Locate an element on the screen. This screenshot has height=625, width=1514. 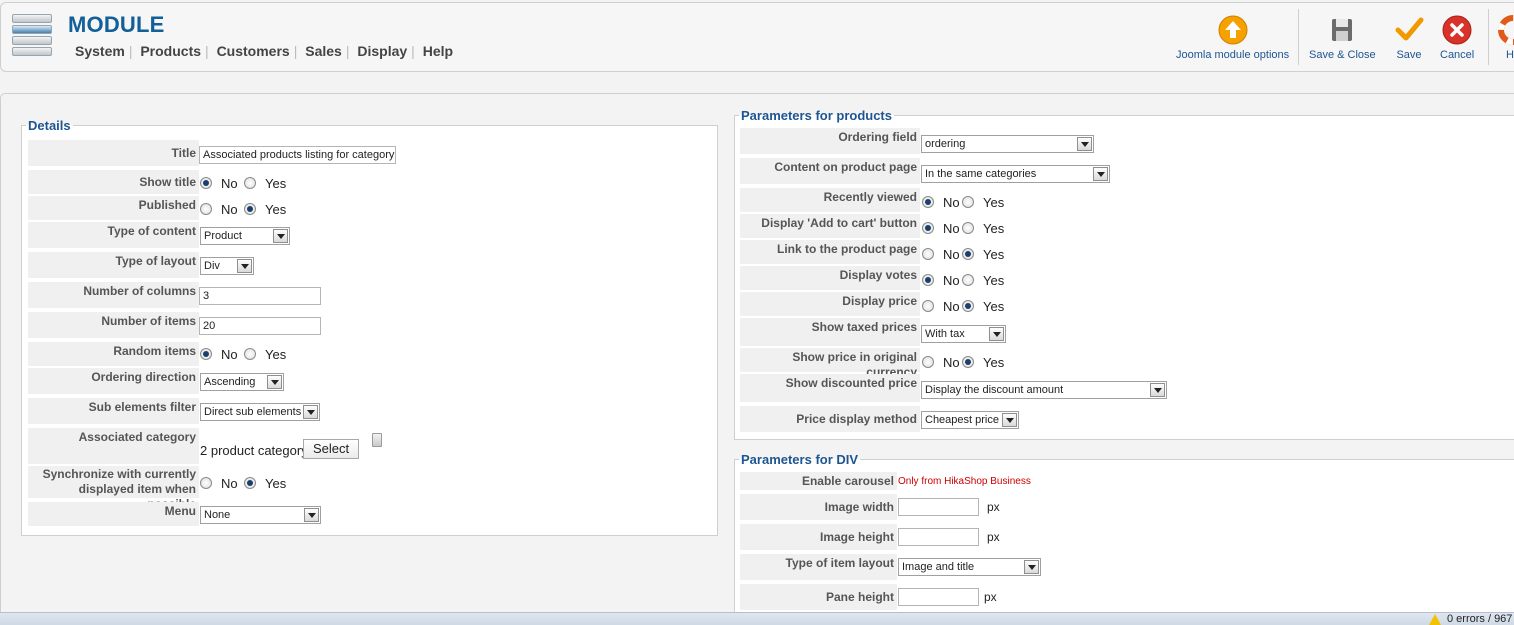
sub-elements-filter-select: Direct sub elements is located at coordinates (260, 412).